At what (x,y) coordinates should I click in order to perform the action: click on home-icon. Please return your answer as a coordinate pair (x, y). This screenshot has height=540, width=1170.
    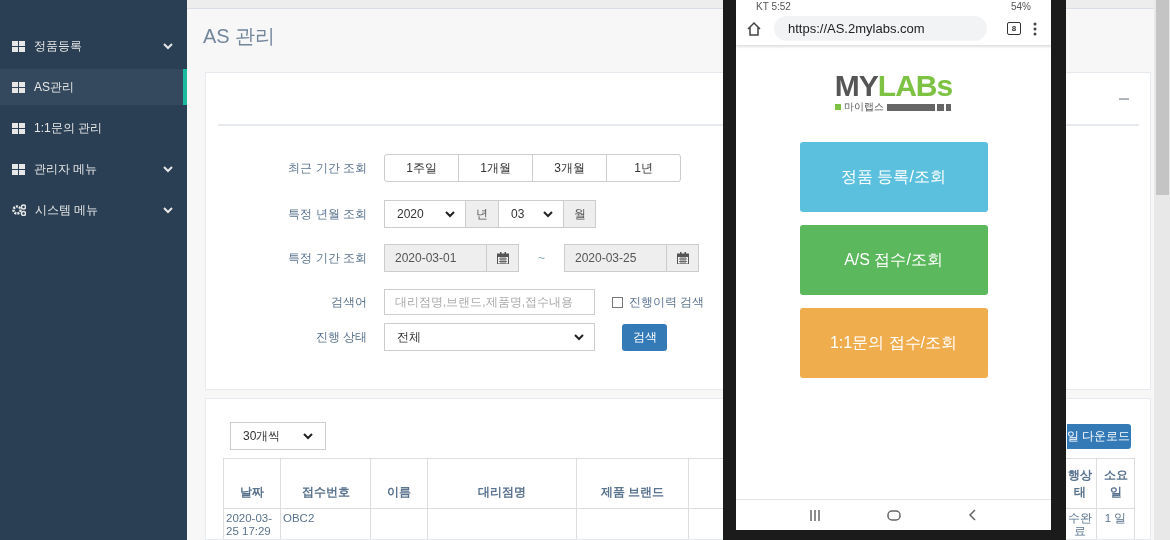
    Looking at the image, I should click on (754, 28).